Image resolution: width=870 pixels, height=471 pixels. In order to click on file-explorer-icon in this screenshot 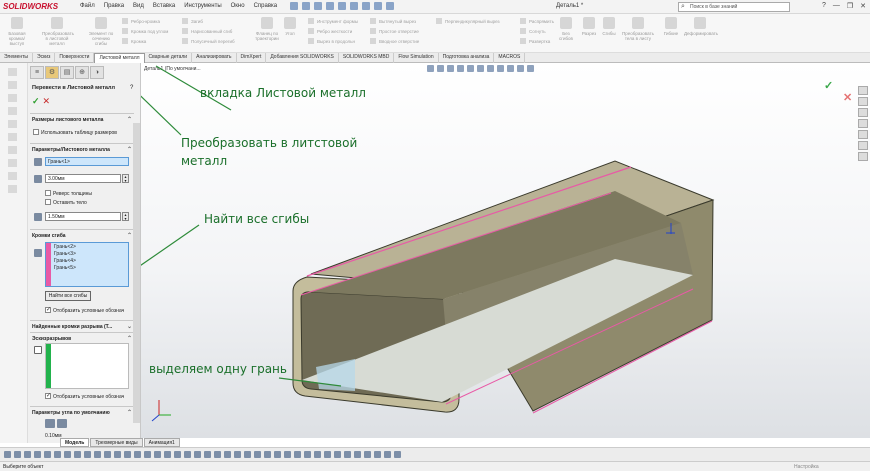, I will do `click(863, 112)`.